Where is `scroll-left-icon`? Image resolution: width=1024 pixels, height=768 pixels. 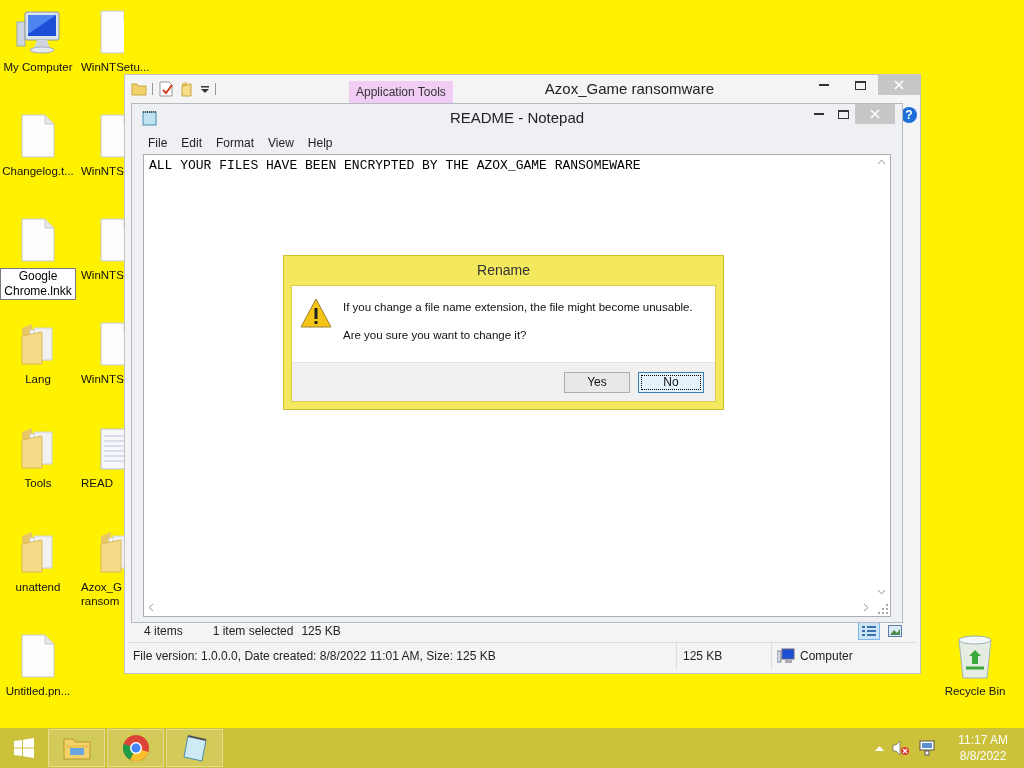
scroll-left-icon is located at coordinates (151, 607).